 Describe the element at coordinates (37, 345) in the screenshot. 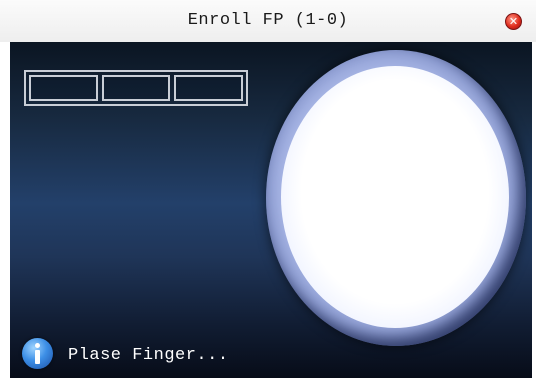

I see `info-icon-dot` at that location.